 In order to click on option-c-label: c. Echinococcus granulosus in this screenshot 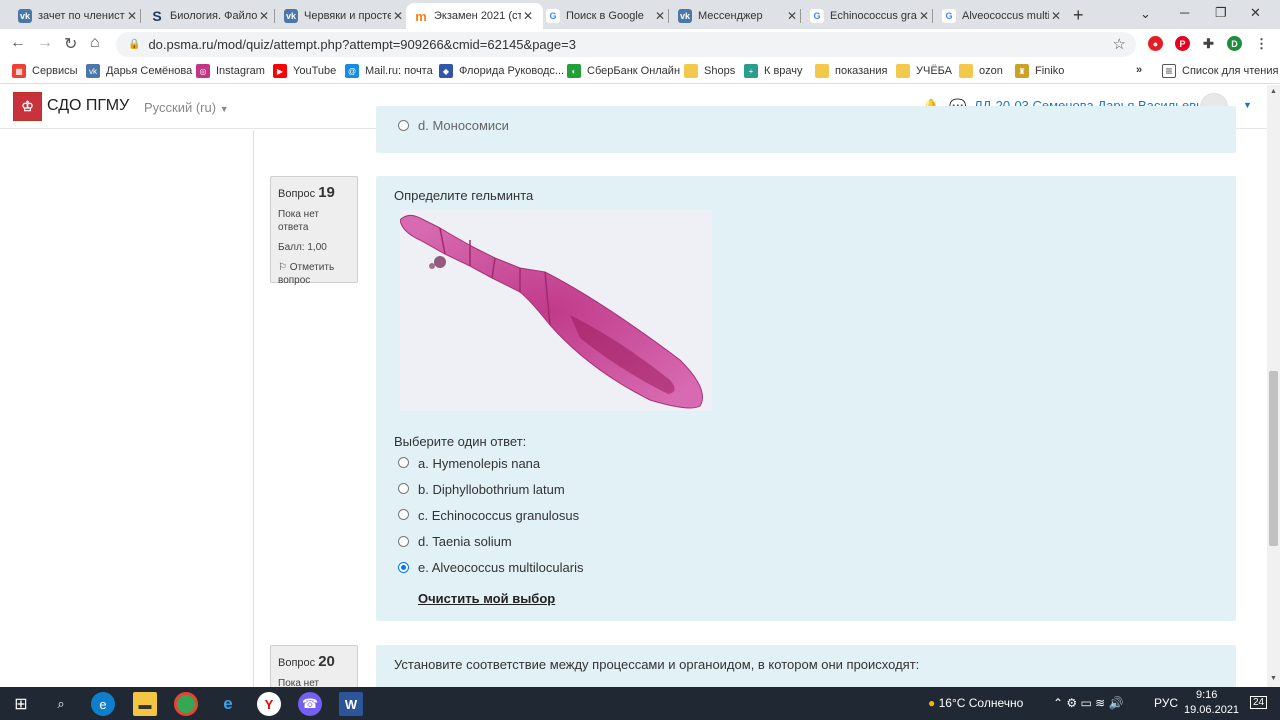, I will do `click(498, 515)`.